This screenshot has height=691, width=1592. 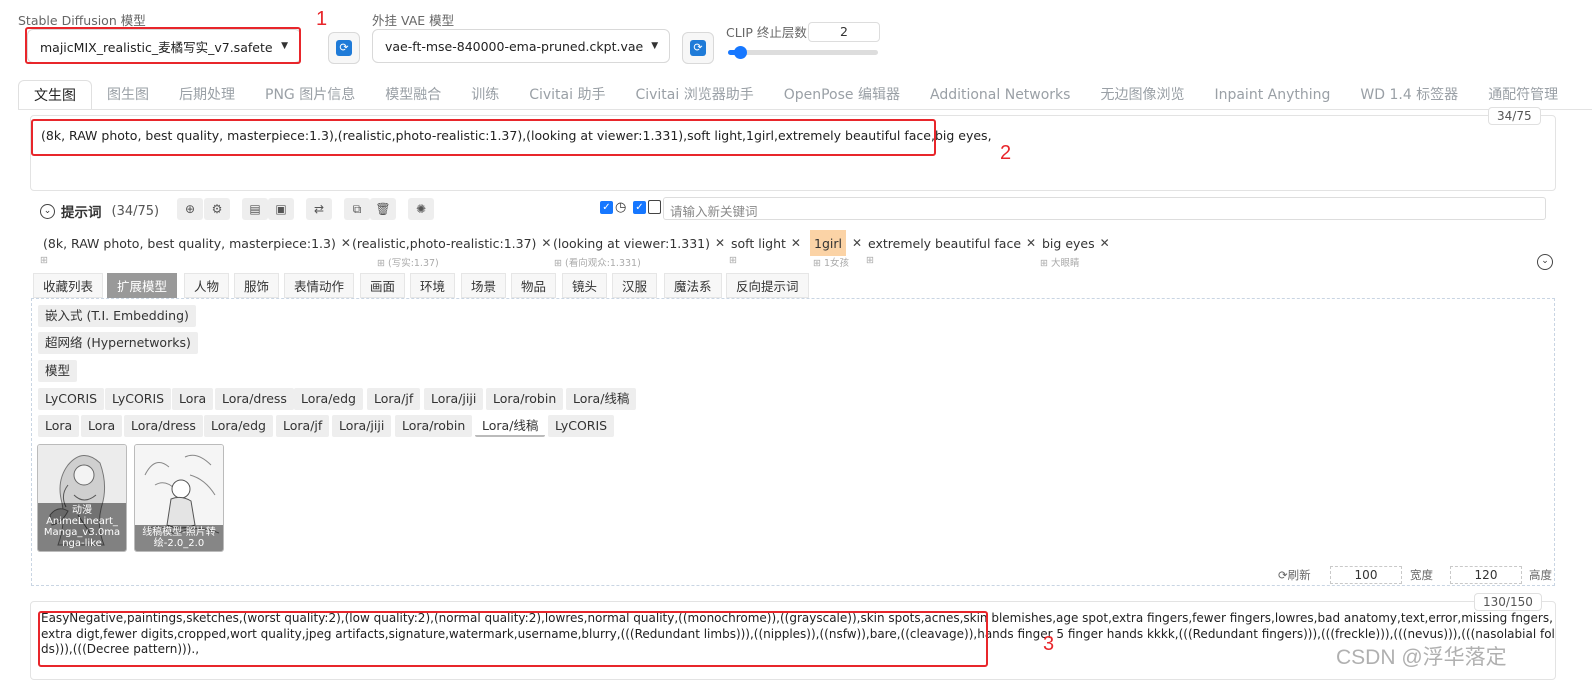 I want to click on ai-button: ✺, so click(x=421, y=209).